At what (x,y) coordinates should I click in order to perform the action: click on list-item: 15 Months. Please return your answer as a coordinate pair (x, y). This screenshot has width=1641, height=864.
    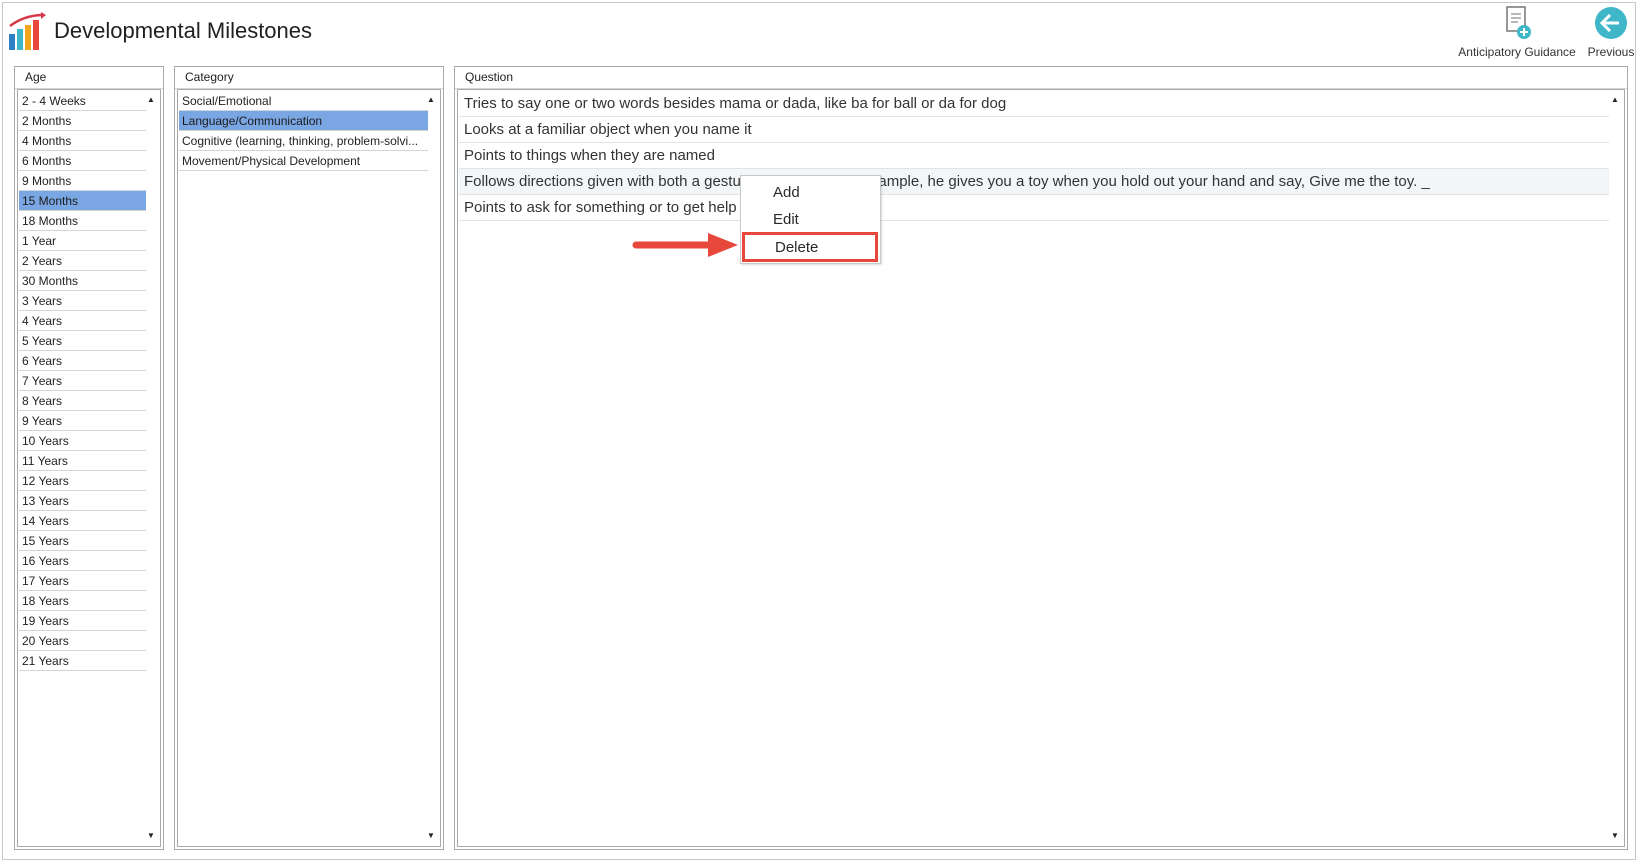
    Looking at the image, I should click on (82, 201).